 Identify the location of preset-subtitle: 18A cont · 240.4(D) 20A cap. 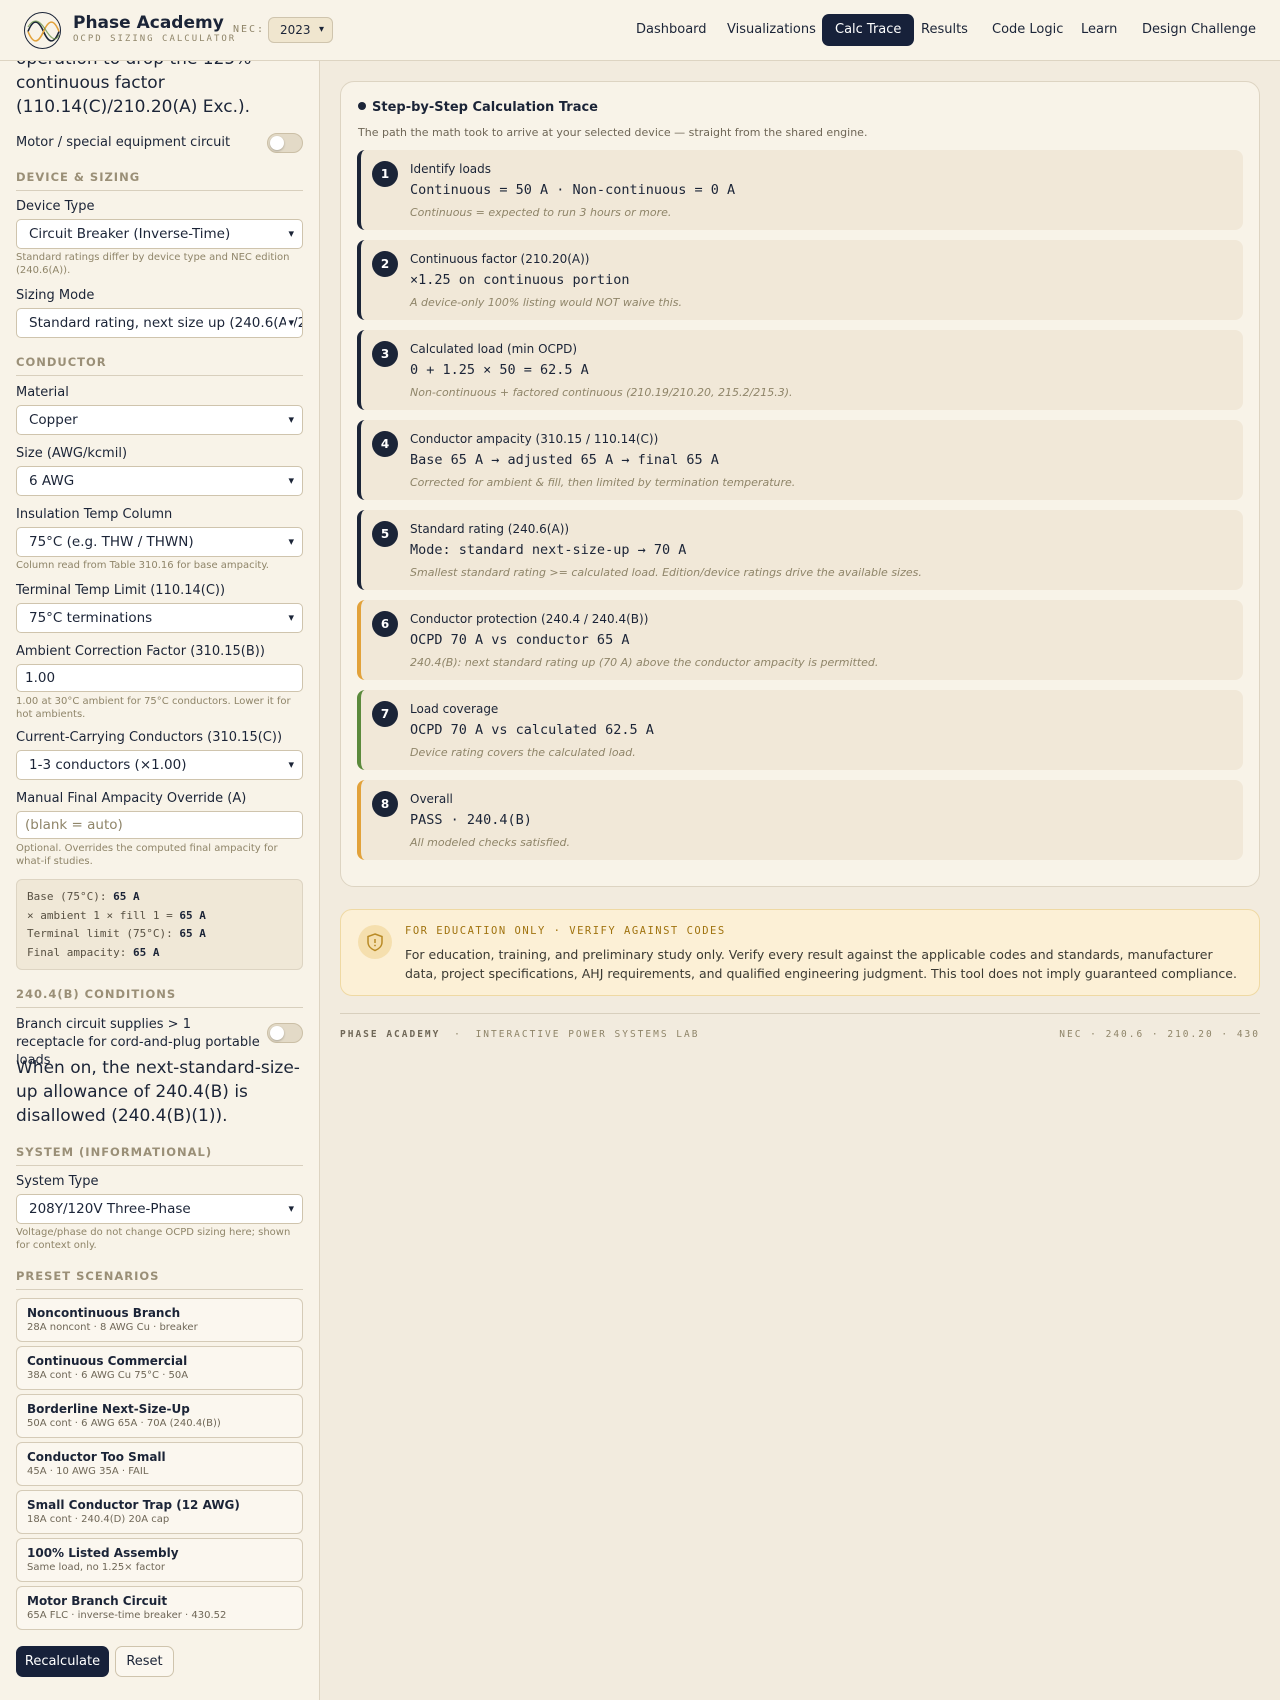
(98, 1519).